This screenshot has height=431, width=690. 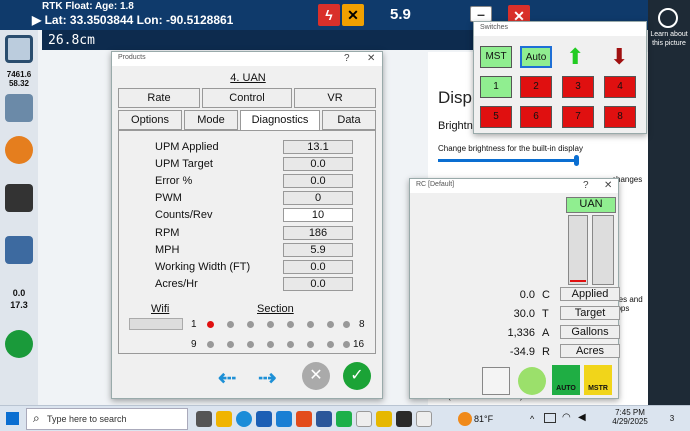 What do you see at coordinates (227, 378) in the screenshot?
I see `arrow-left-icon: ⇠` at bounding box center [227, 378].